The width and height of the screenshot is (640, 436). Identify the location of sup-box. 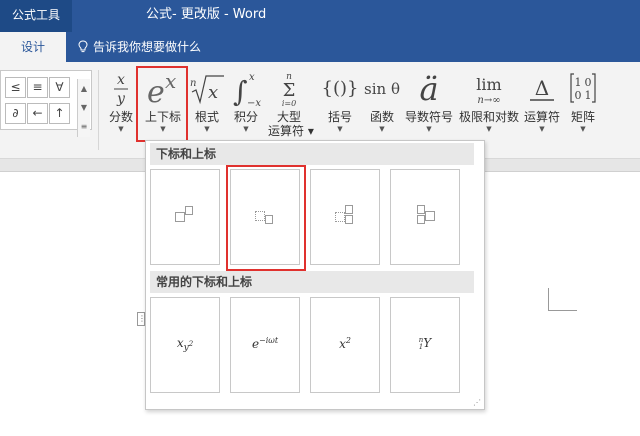
(349, 209).